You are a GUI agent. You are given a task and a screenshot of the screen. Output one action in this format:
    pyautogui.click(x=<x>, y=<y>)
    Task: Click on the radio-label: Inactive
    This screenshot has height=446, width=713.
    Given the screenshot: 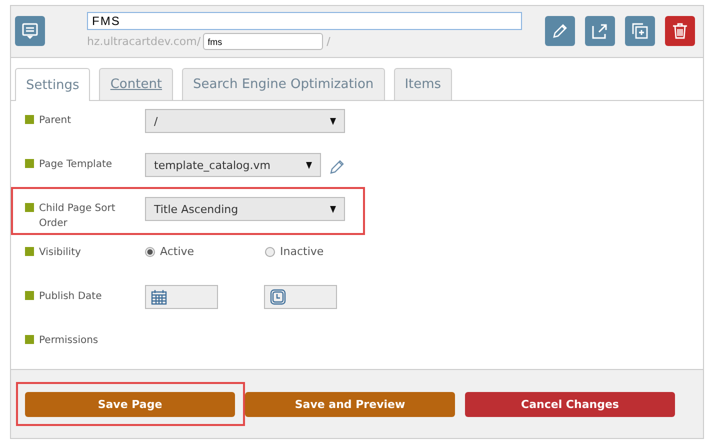 What is the action you would take?
    pyautogui.click(x=302, y=251)
    